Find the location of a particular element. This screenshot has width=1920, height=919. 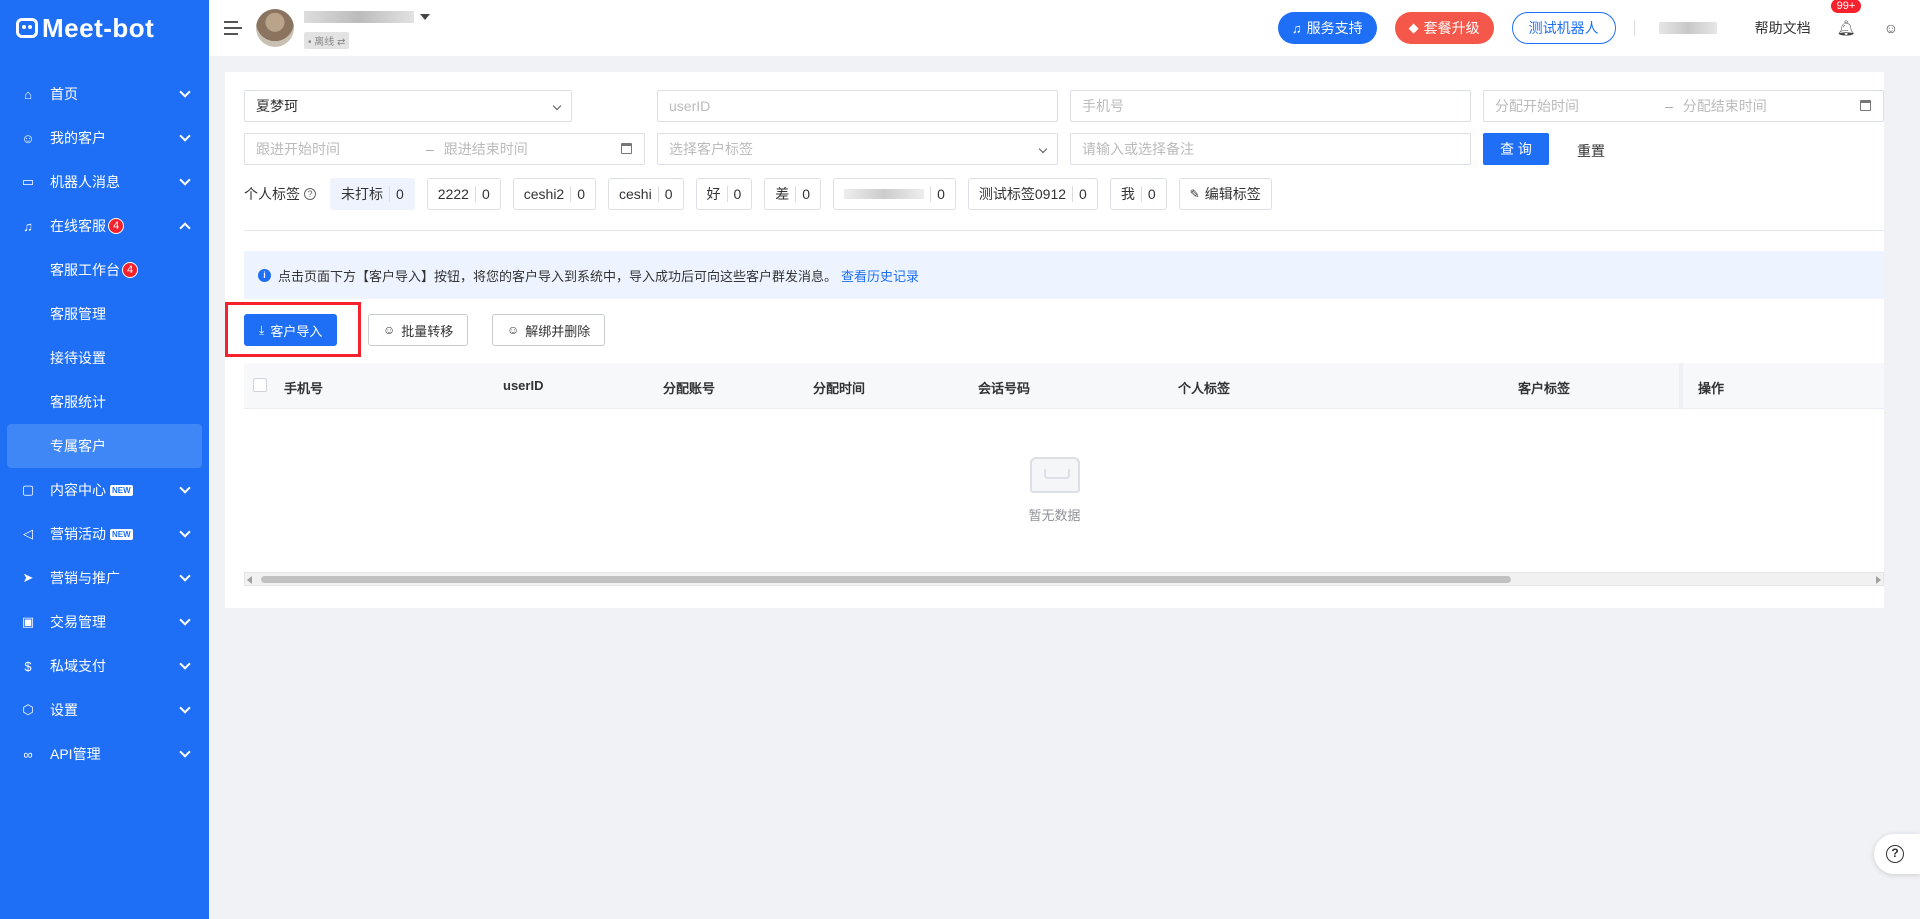

assign-date-range: 分配开始时间 – 分配结束时间 is located at coordinates (1683, 106).